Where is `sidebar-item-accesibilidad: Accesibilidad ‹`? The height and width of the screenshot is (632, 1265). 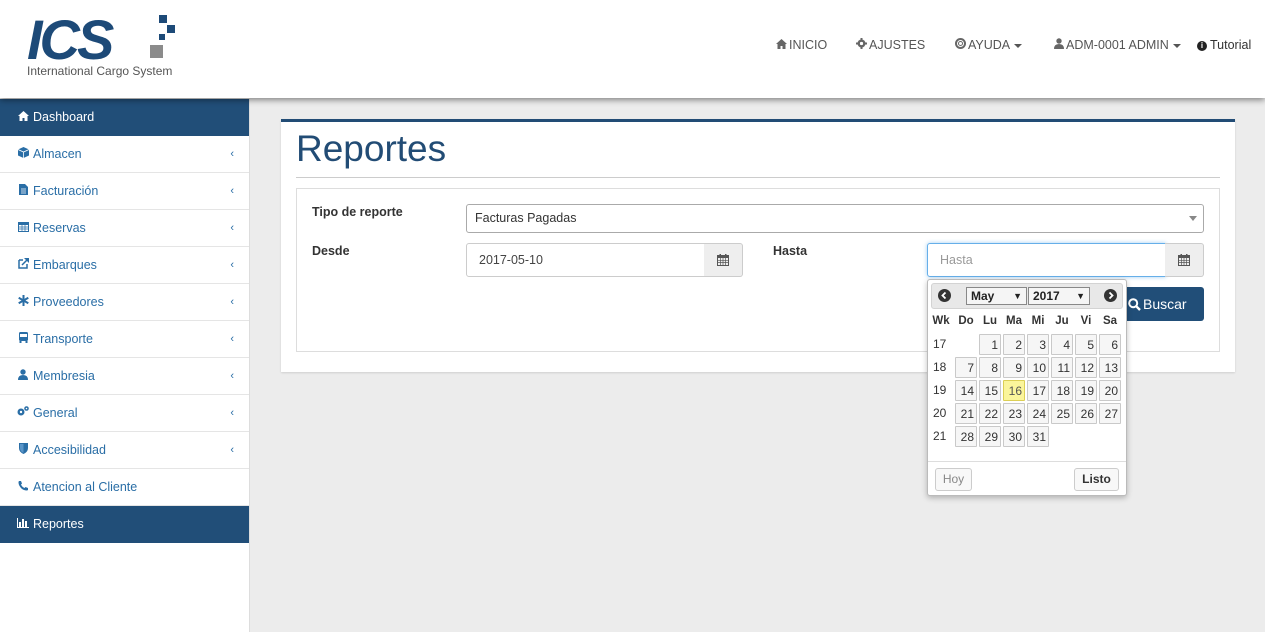
sidebar-item-accesibilidad: Accesibilidad ‹ is located at coordinates (124, 450).